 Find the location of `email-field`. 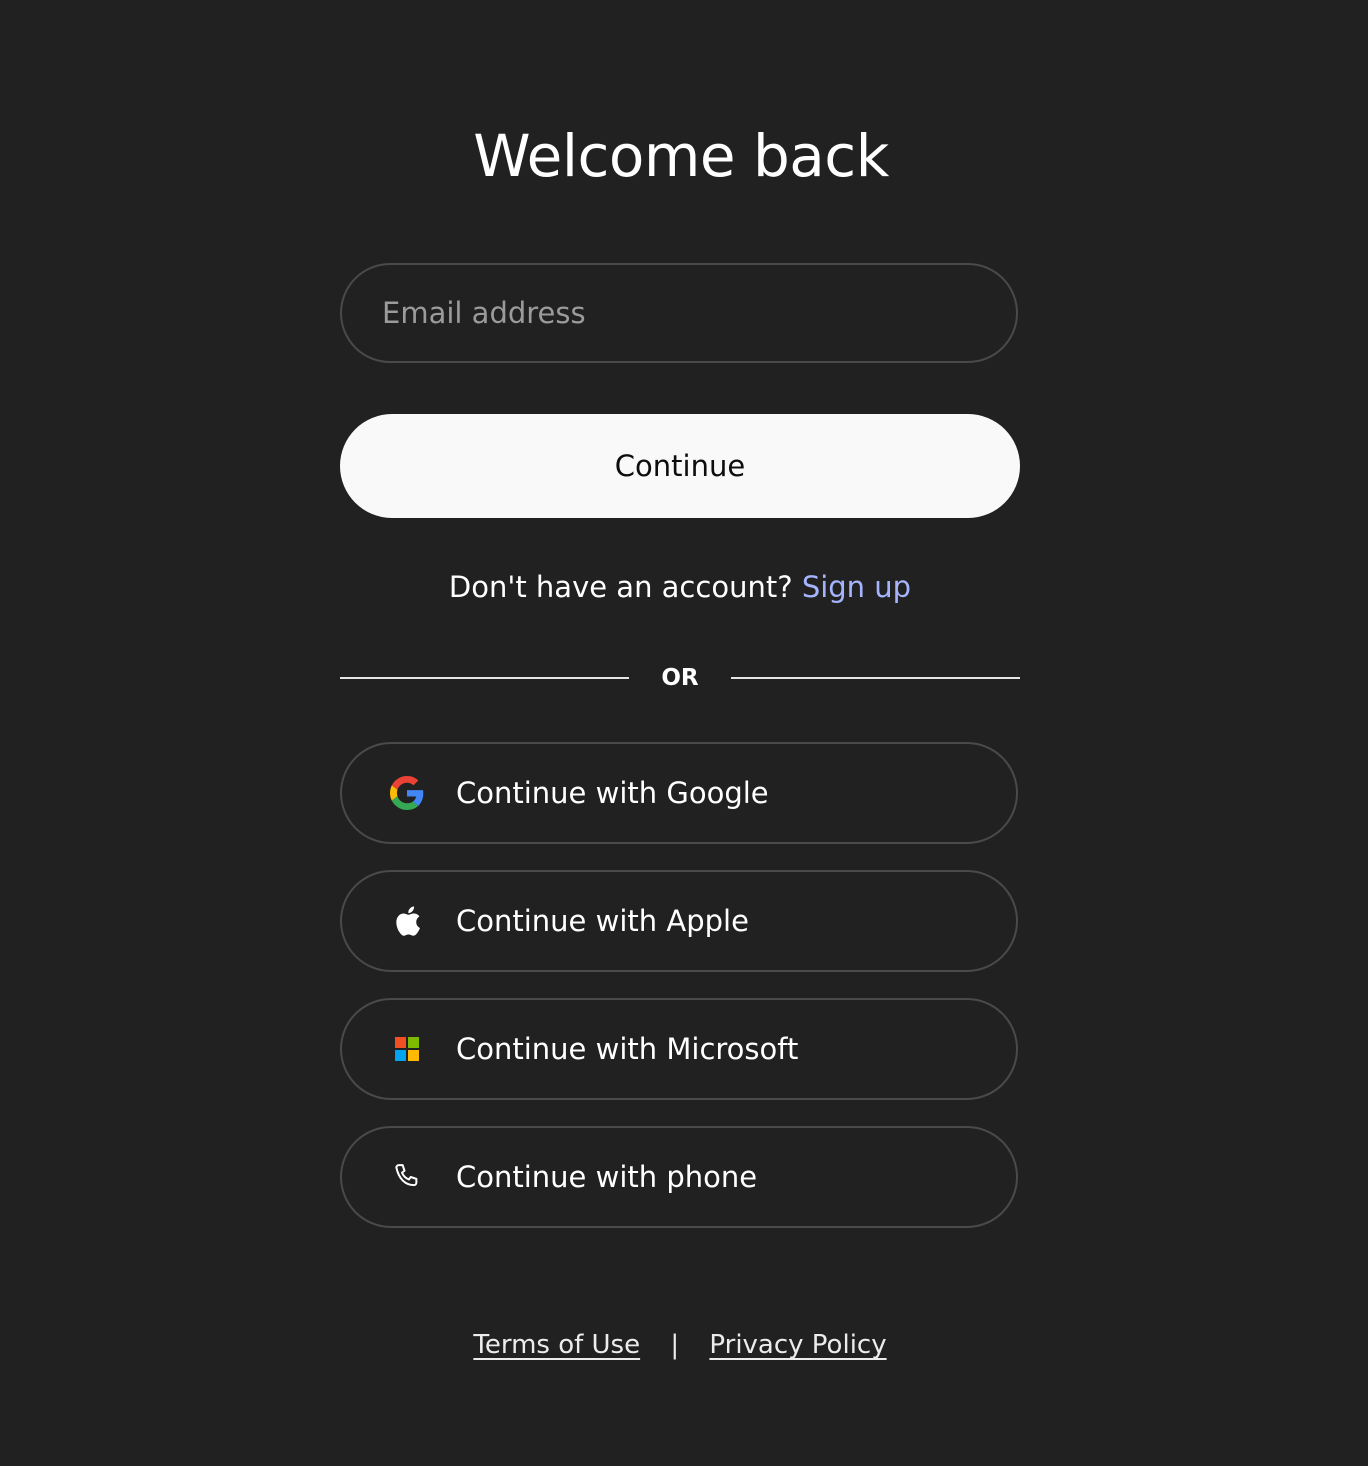

email-field is located at coordinates (679, 313).